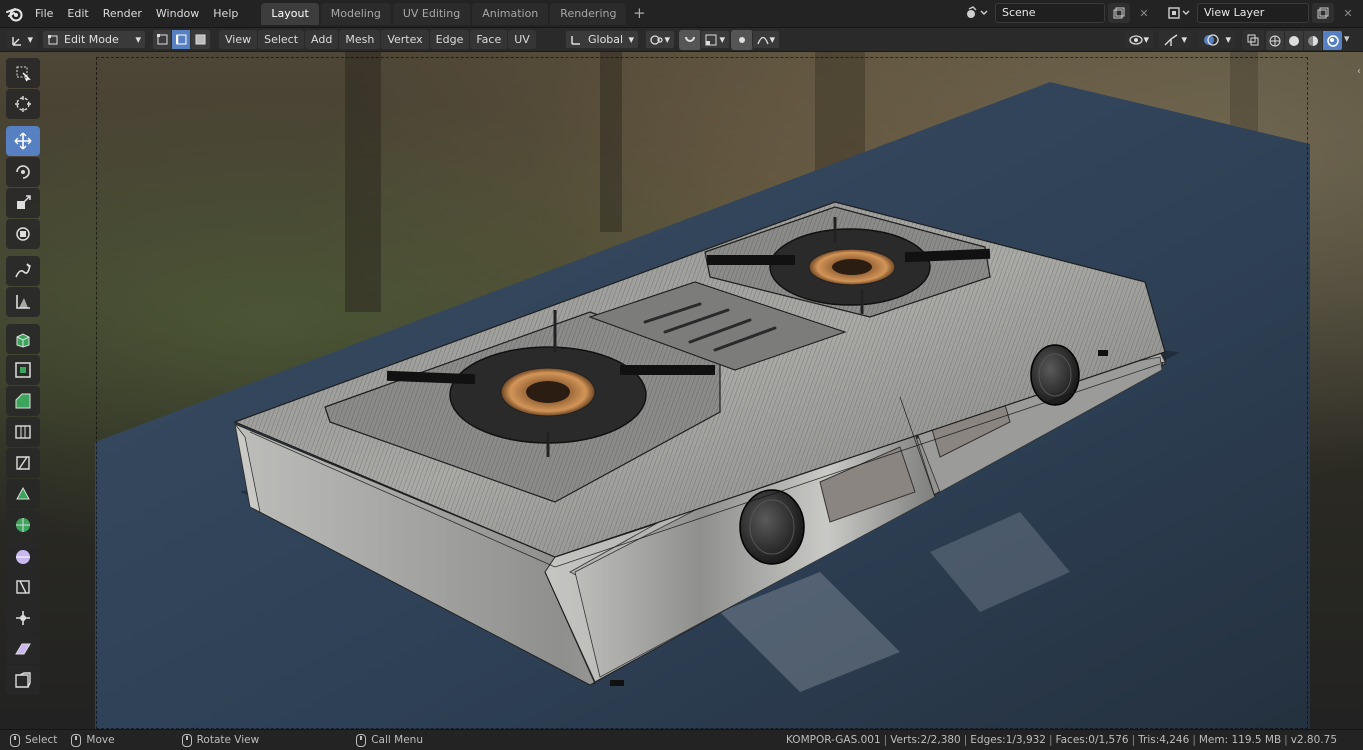 The height and width of the screenshot is (750, 1363). Describe the element at coordinates (660, 39) in the screenshot. I see `pivot-point-dropdown: ▾` at that location.